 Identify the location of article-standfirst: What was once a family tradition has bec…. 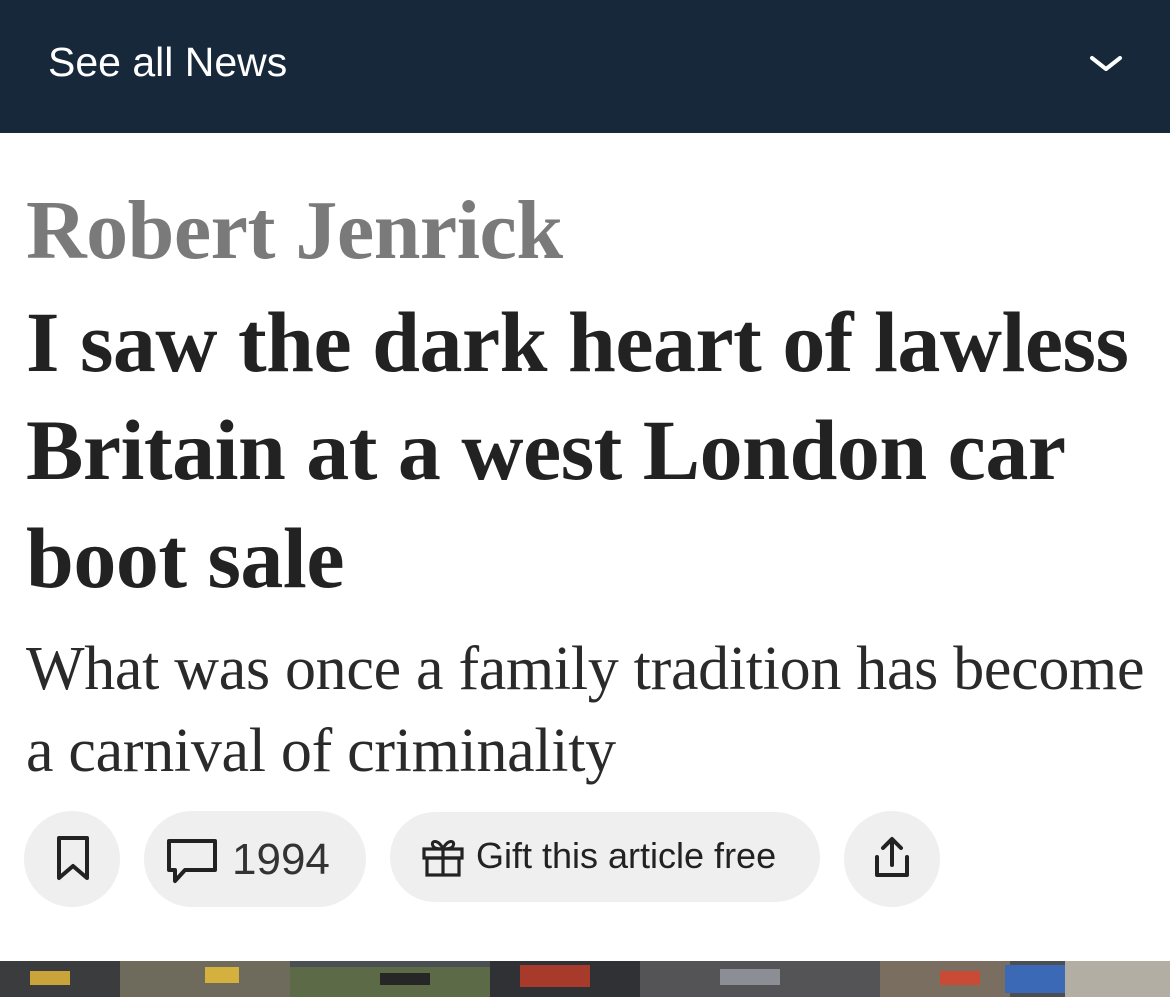
(585, 710).